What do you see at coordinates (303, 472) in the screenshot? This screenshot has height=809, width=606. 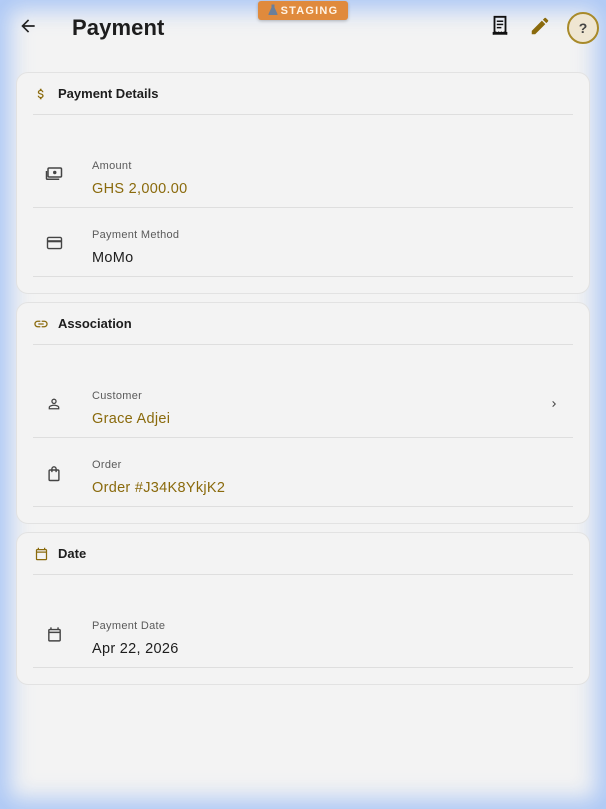 I see `order-row: Order Order #J34K8YkjK2` at bounding box center [303, 472].